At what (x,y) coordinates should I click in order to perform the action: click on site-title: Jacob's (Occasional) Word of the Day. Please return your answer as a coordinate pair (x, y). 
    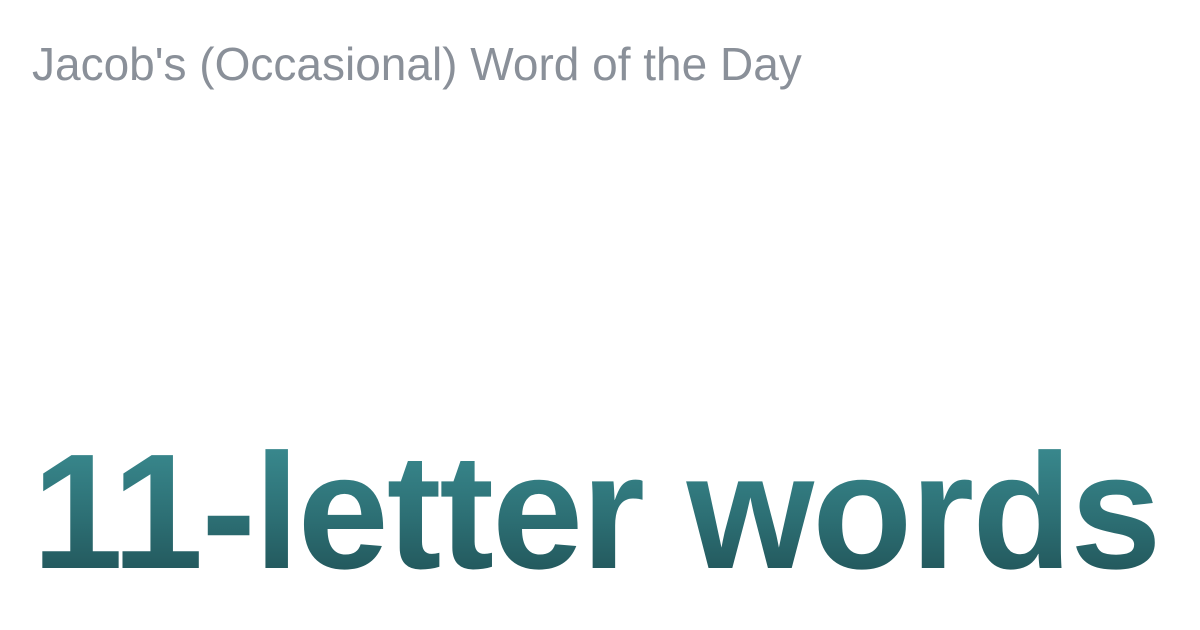
    Looking at the image, I should click on (417, 64).